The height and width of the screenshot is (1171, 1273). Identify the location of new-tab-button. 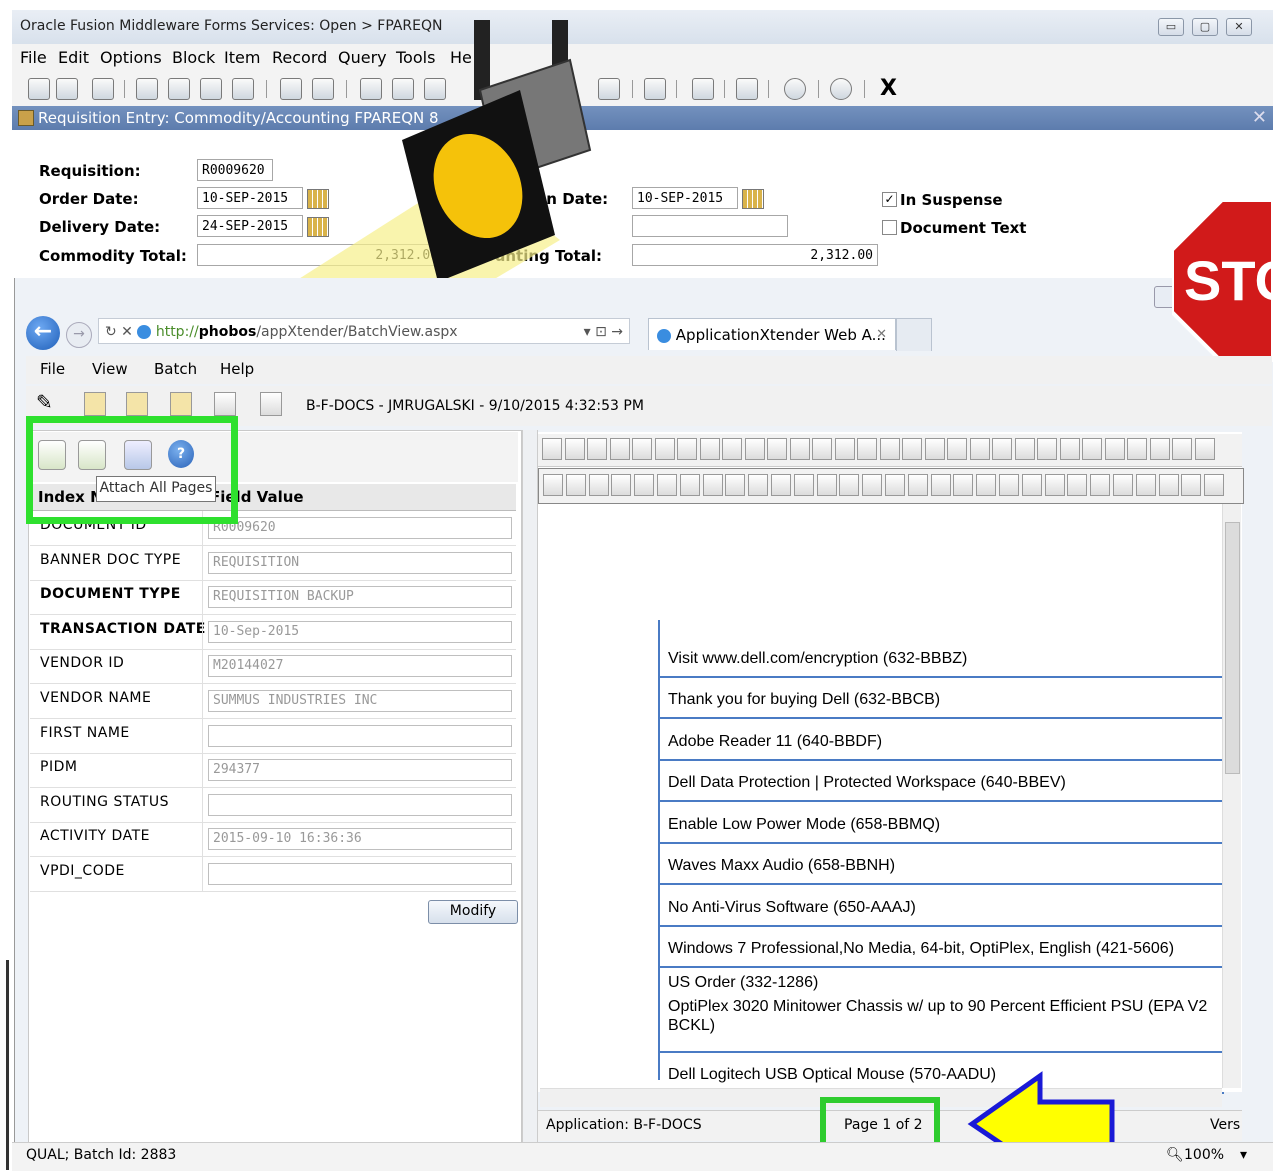
(914, 334).